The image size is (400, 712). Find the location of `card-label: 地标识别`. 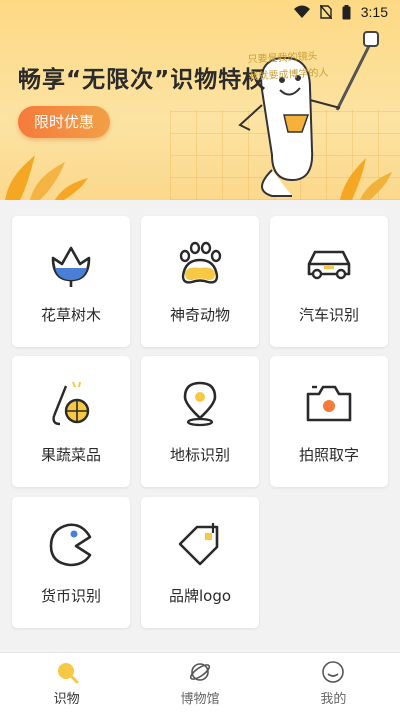

card-label: 地标识别 is located at coordinates (199, 455).